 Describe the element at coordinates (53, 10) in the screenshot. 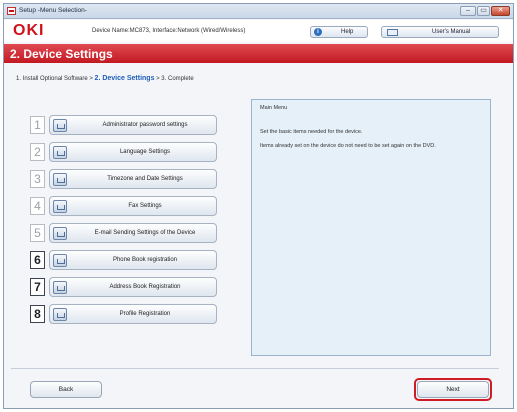

I see `window-title: Setup -Menu Selection-` at that location.